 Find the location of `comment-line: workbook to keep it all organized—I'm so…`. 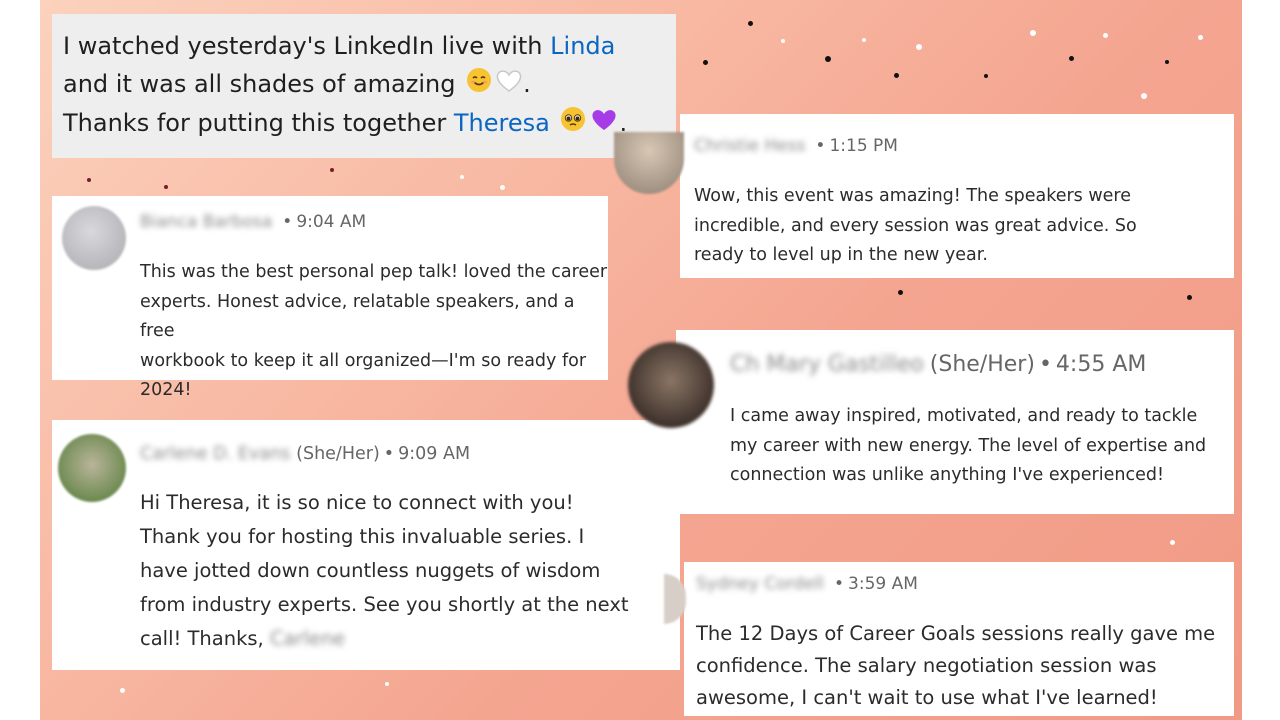

comment-line: workbook to keep it all organized—I'm so… is located at coordinates (363, 360).